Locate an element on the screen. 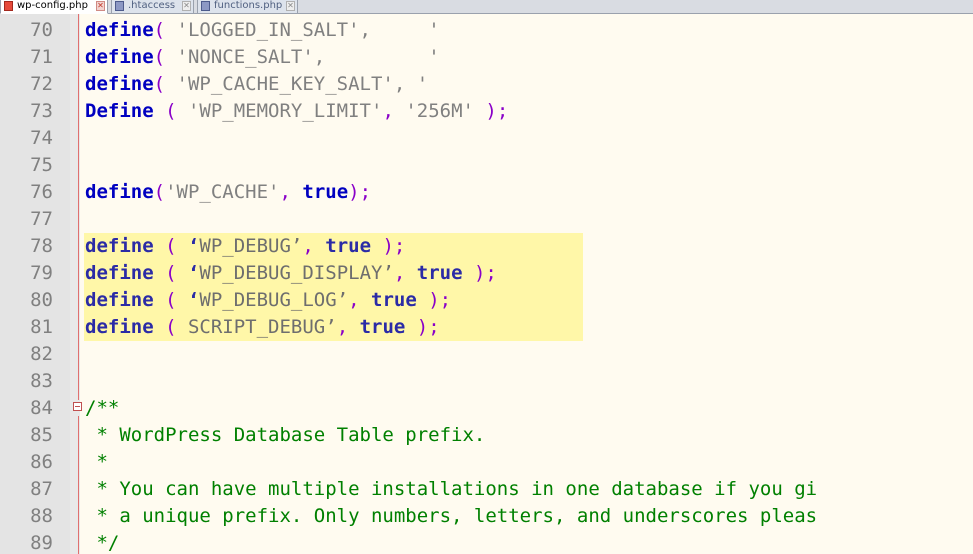 This screenshot has width=973, height=554. code-token: '256M' is located at coordinates (439, 111).